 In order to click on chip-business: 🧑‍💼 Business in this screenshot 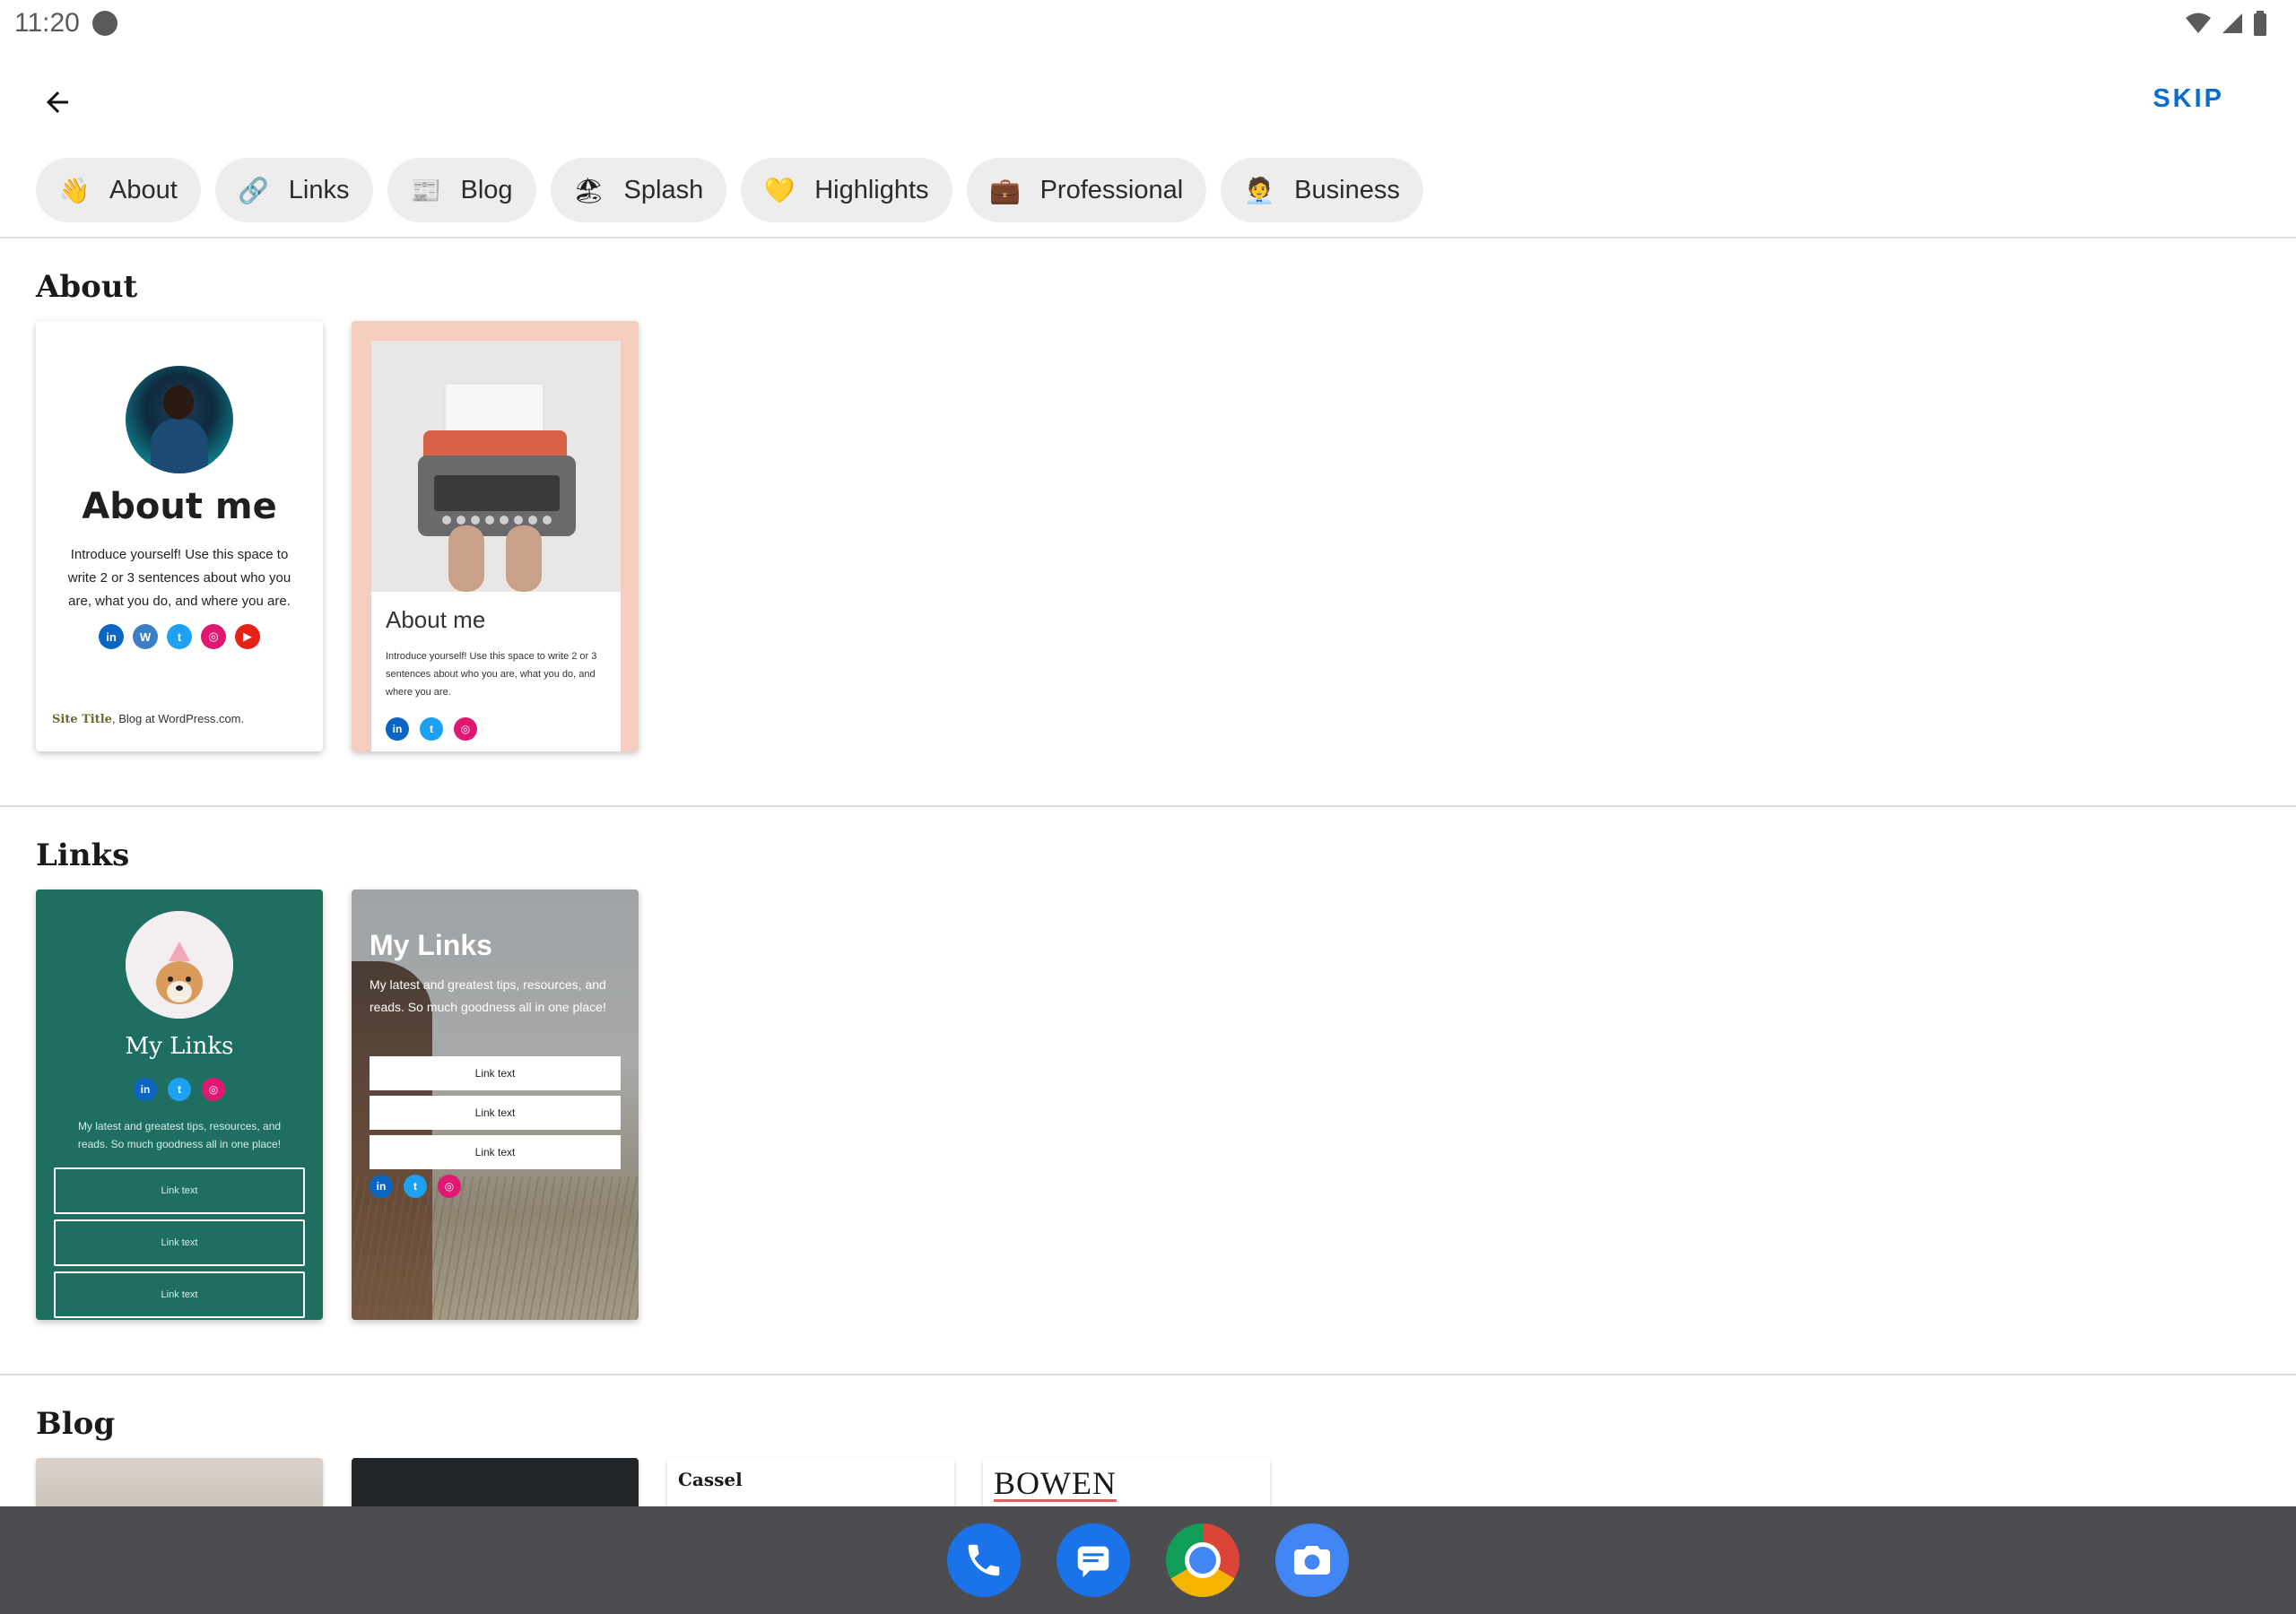, I will do `click(1322, 190)`.